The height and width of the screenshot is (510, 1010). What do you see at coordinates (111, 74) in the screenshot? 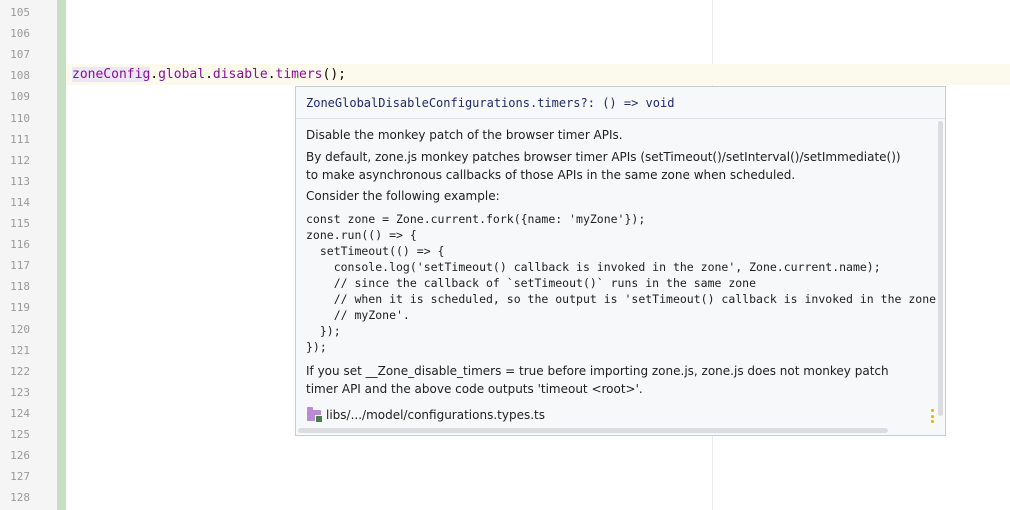
I see `identifier-zoneconfig: zoneConfig` at bounding box center [111, 74].